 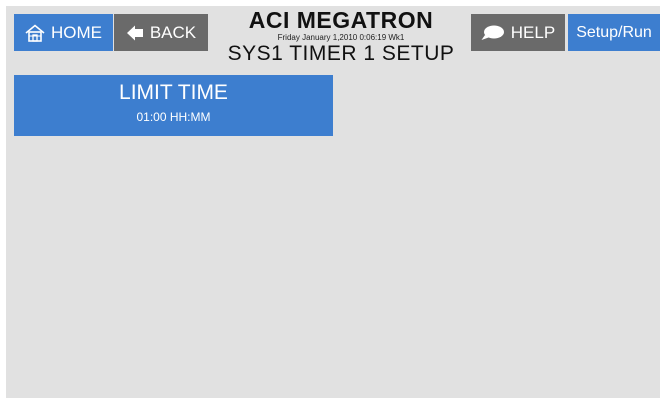 What do you see at coordinates (135, 33) in the screenshot?
I see `arrow-left-icon` at bounding box center [135, 33].